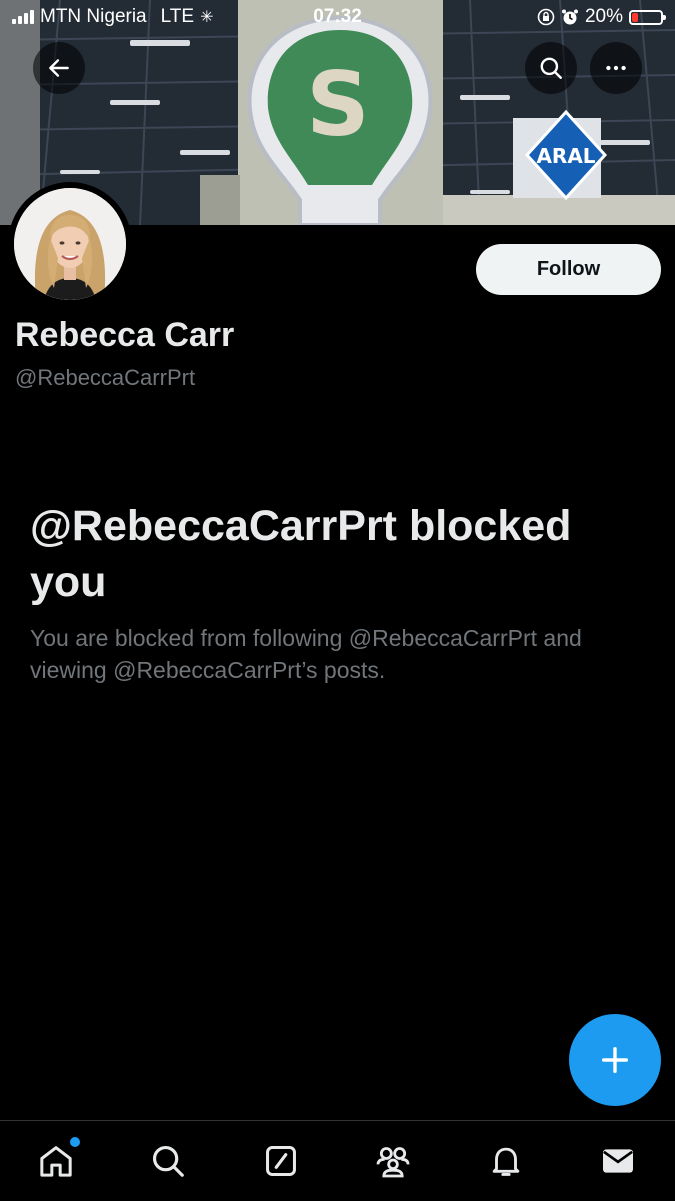 This screenshot has width=675, height=1201. I want to click on display-name: Rebecca Carr, so click(125, 335).